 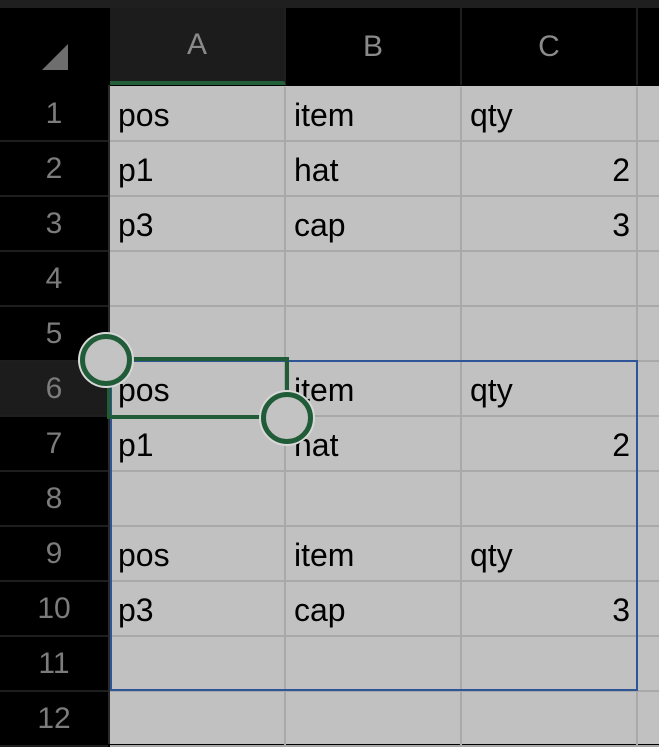 I want to click on row-header-2: 2, so click(x=54, y=169).